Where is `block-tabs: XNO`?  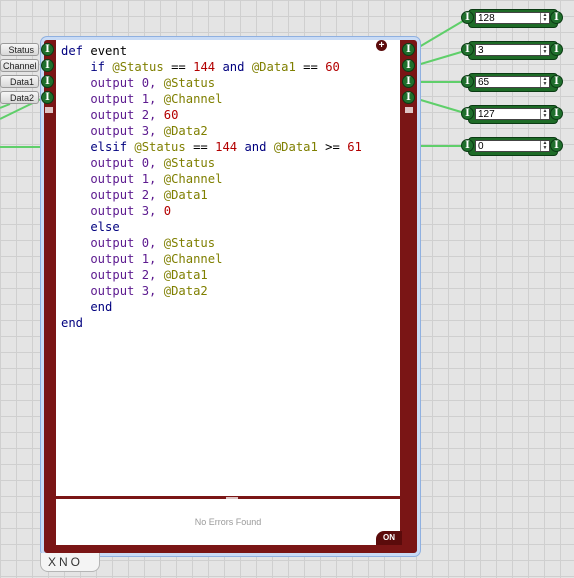
block-tabs: XNO is located at coordinates (70, 562).